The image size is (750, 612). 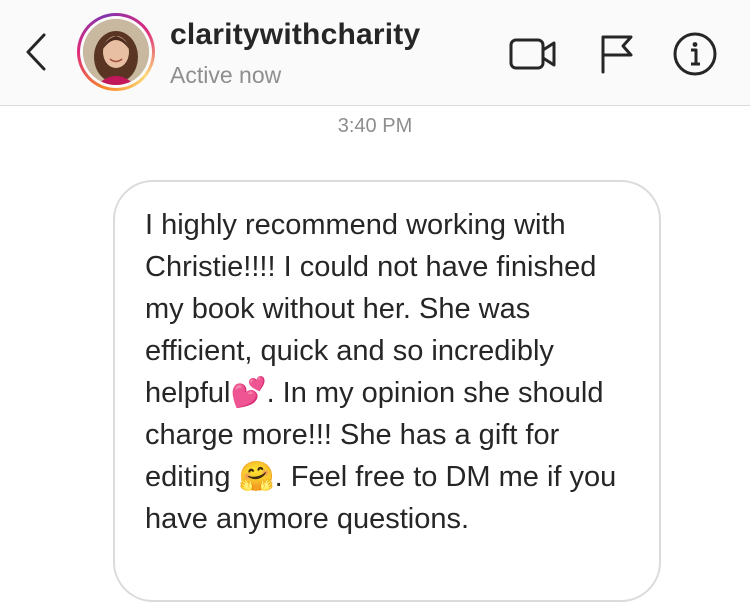 I want to click on avatar, so click(x=116, y=52).